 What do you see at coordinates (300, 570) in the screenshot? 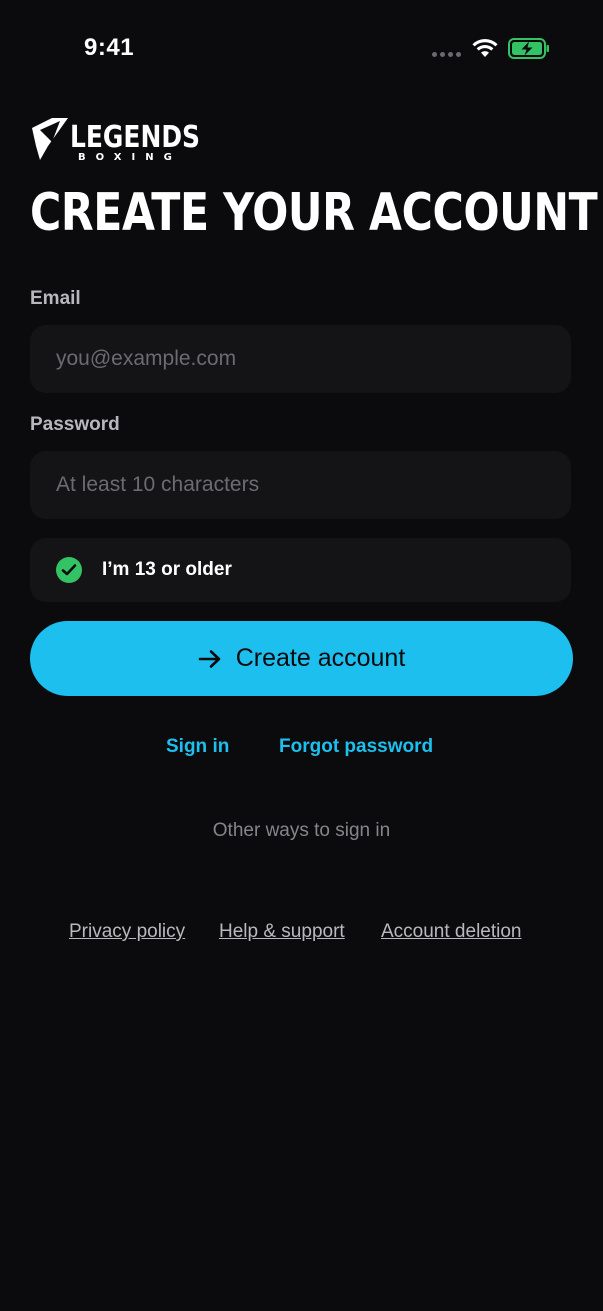
I see `age-confirmation-checkbox: I’m 13 or older` at bounding box center [300, 570].